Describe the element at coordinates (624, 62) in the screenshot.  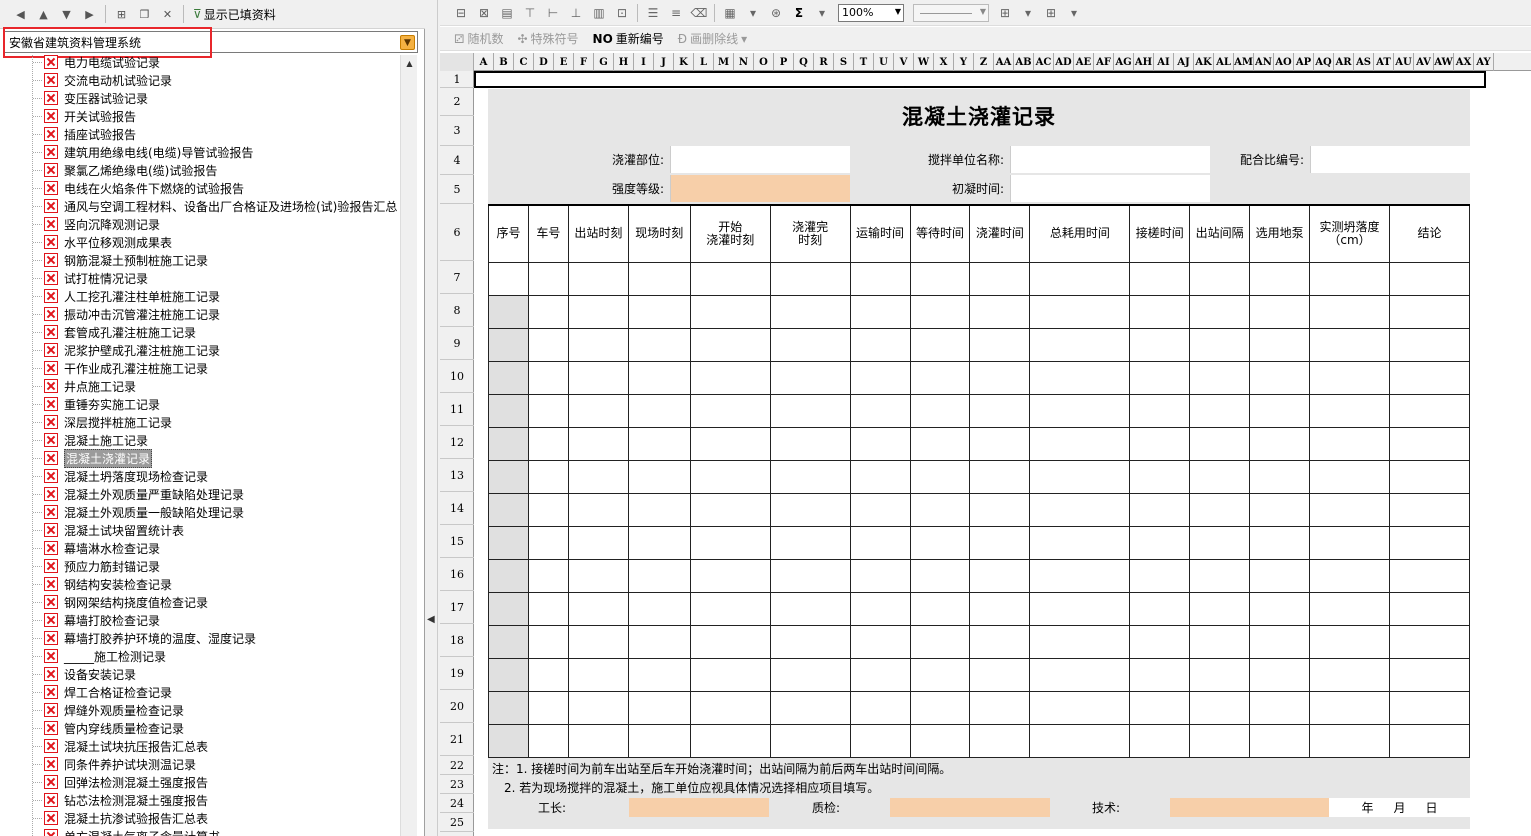
I see `column-header-cell: H` at that location.